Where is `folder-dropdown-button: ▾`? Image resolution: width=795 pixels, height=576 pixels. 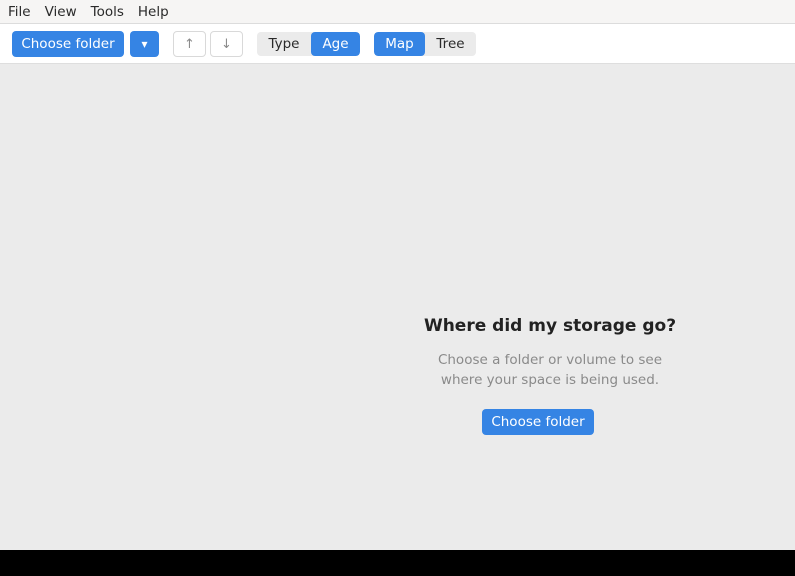
folder-dropdown-button: ▾ is located at coordinates (144, 44).